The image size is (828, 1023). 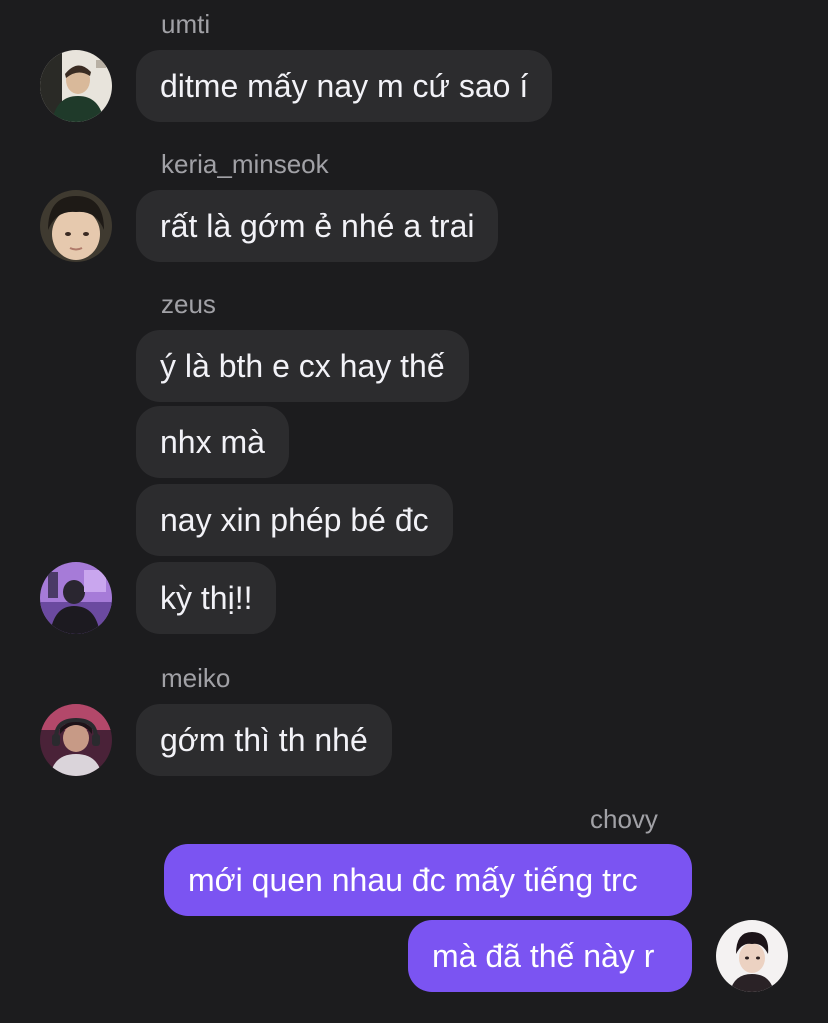 I want to click on user-avatar-zeus, so click(x=76, y=598).